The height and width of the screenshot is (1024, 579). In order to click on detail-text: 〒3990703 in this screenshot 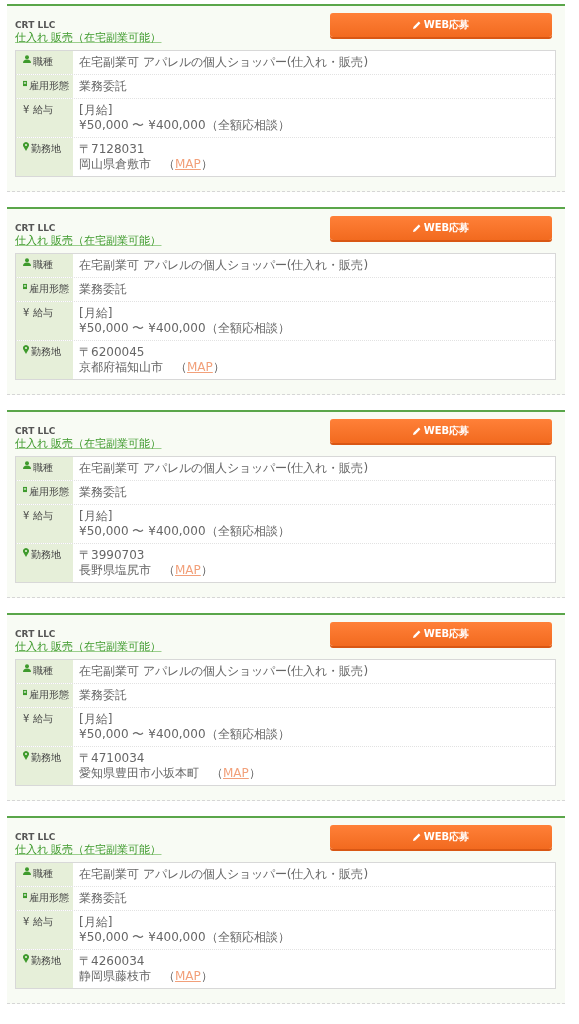, I will do `click(112, 555)`.